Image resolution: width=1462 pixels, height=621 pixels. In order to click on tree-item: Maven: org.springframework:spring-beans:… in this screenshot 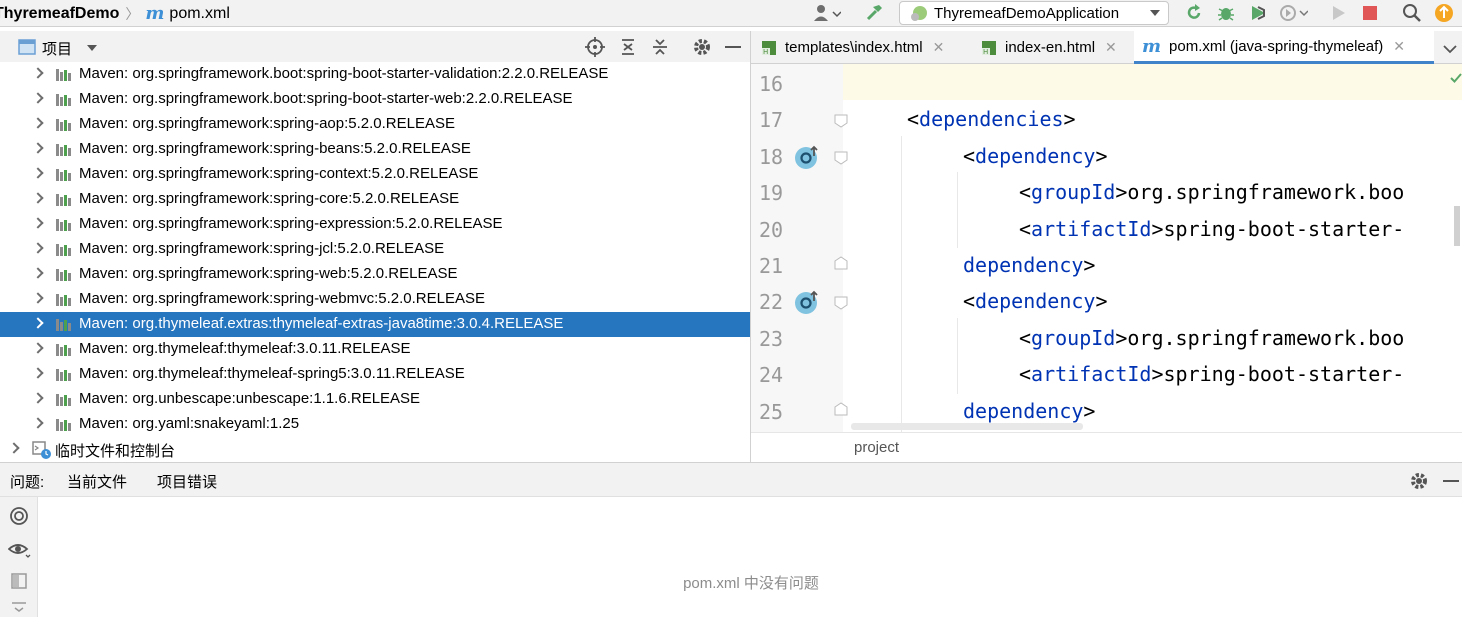, I will do `click(375, 149)`.